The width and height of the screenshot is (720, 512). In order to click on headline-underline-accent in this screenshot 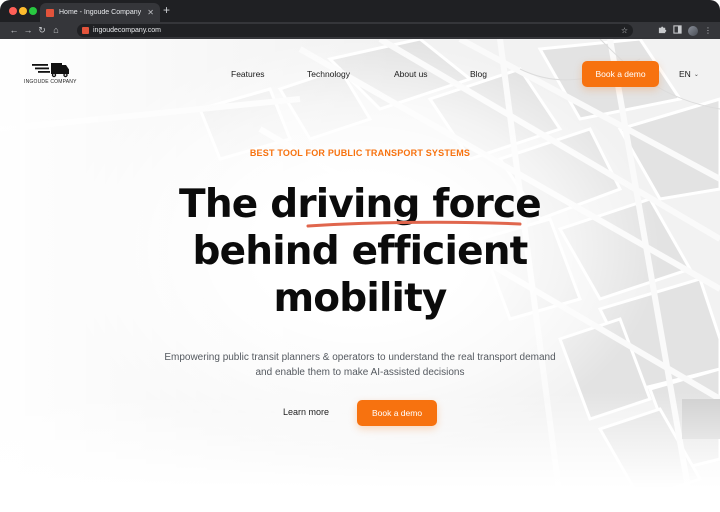, I will do `click(414, 224)`.